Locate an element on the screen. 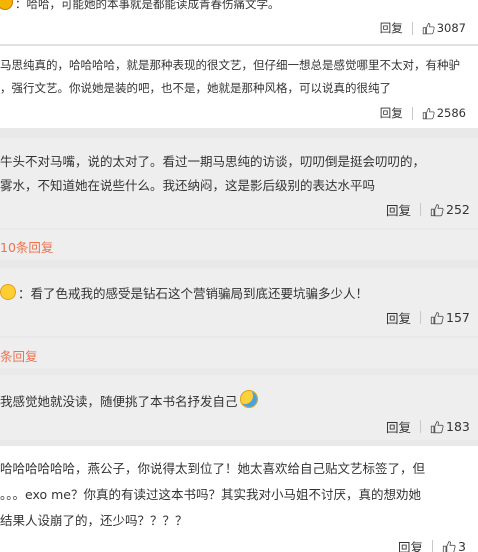  comment-actions: 回复 2586 is located at coordinates (423, 113).